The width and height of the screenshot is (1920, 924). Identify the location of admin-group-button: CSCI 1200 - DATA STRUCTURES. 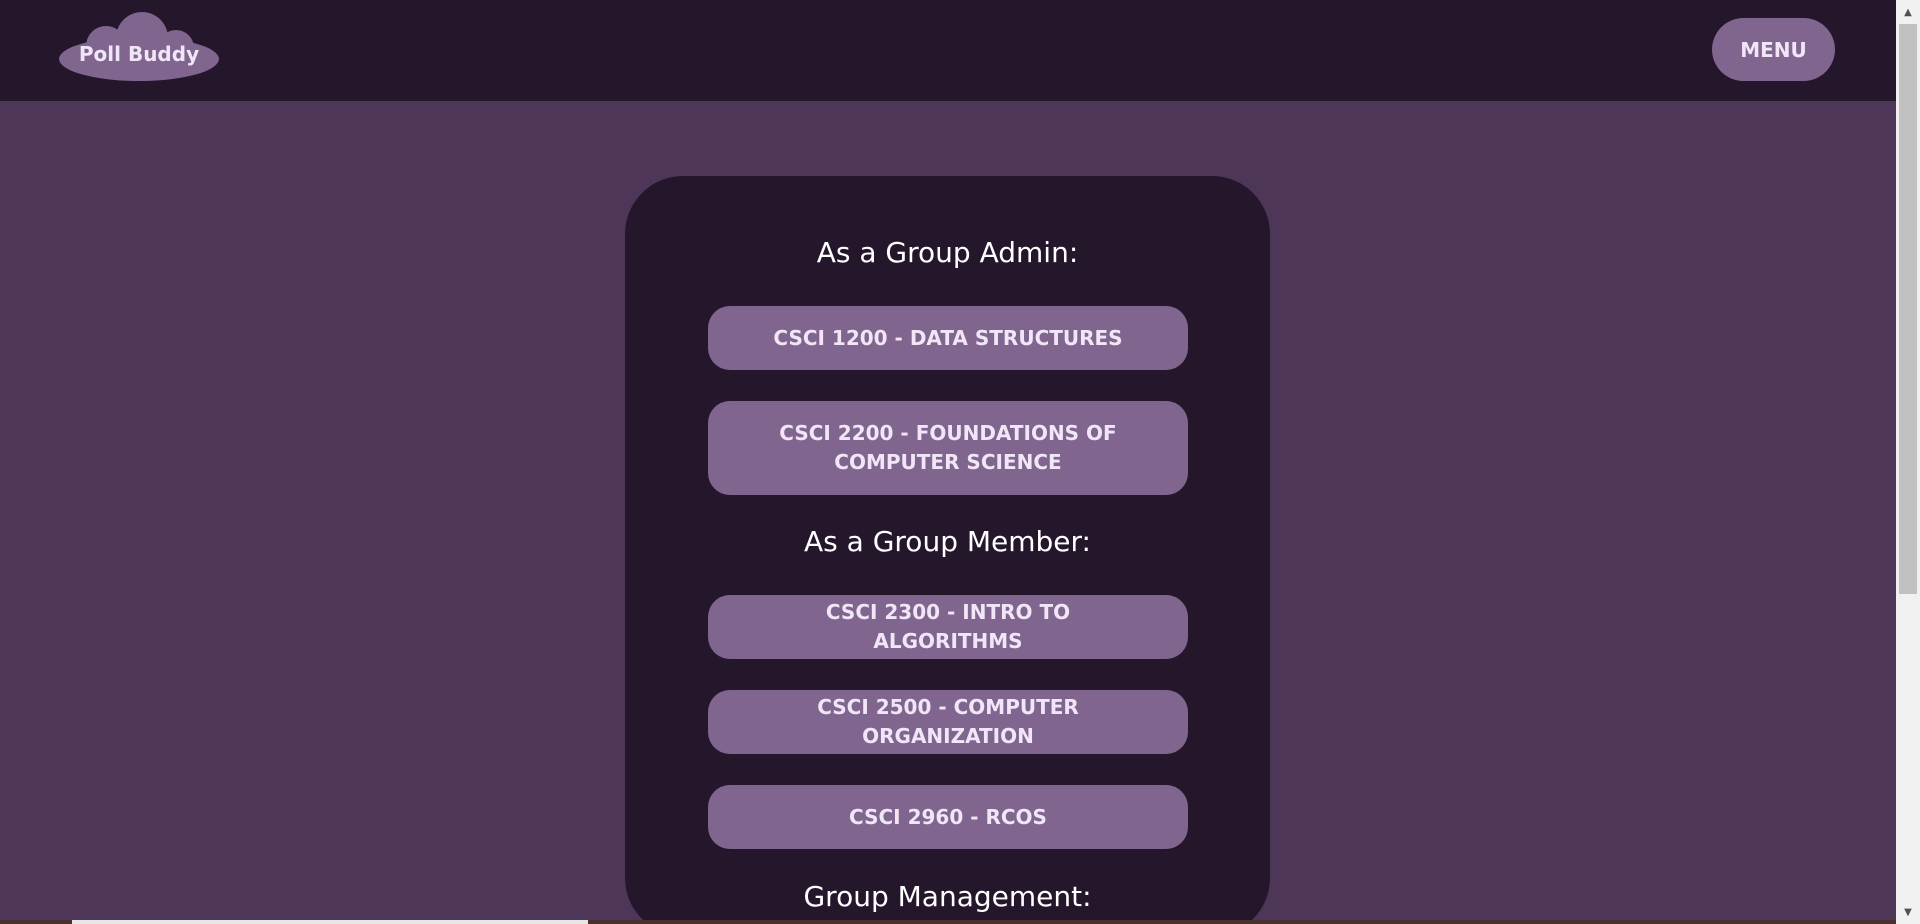
(948, 338).